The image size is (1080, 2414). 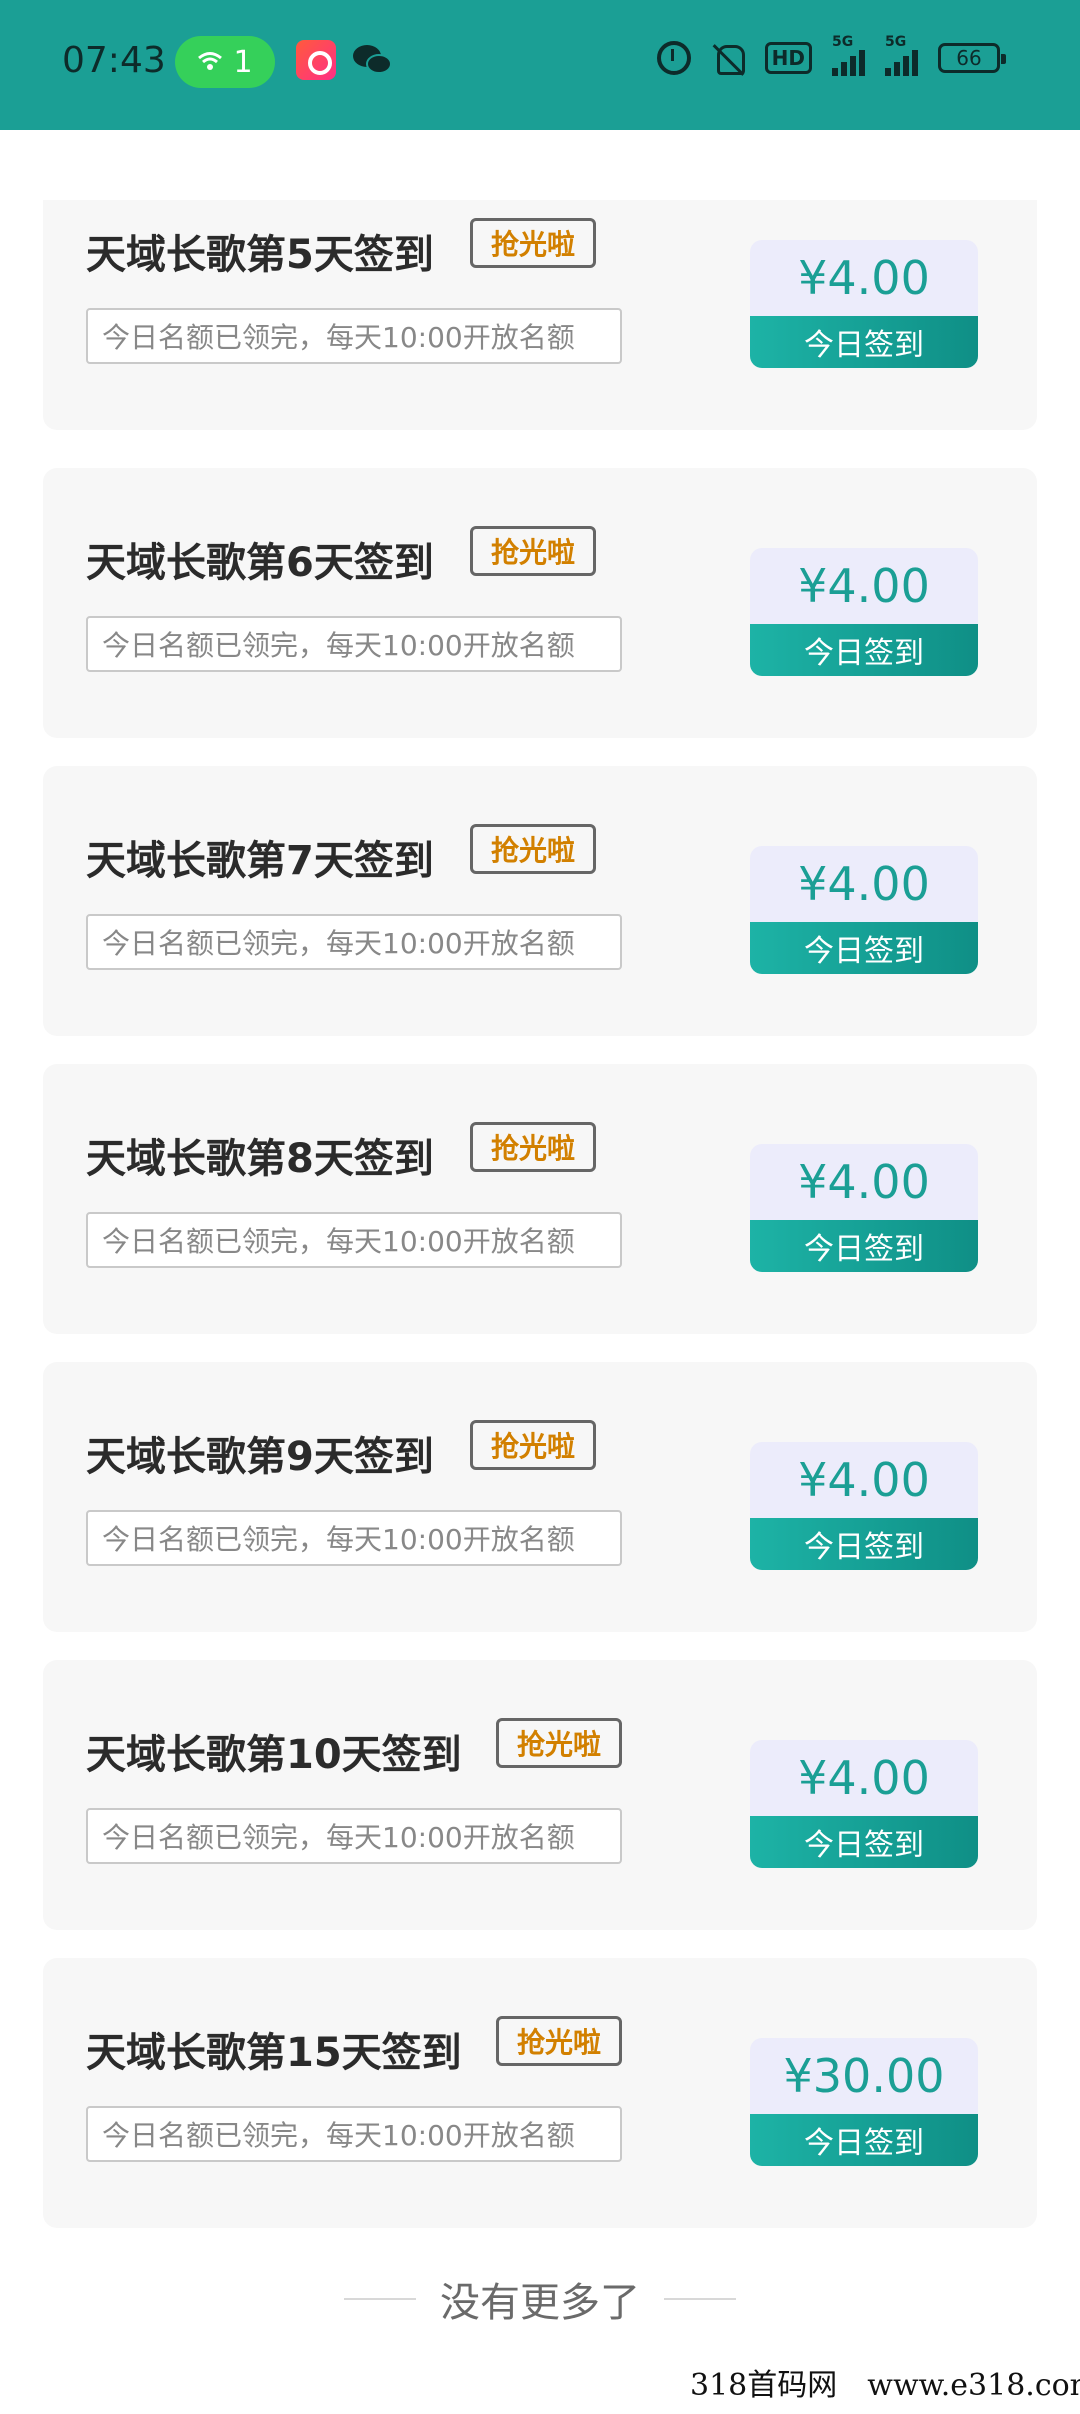 I want to click on card-title: 天域长歌第10天签到, so click(x=274, y=1755).